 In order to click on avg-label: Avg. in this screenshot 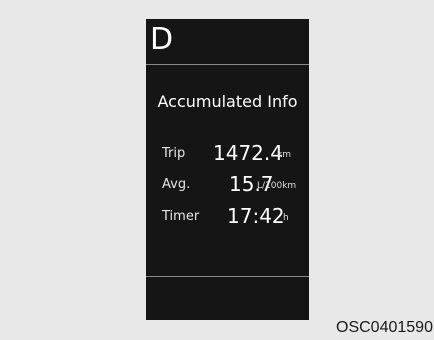, I will do `click(176, 184)`.